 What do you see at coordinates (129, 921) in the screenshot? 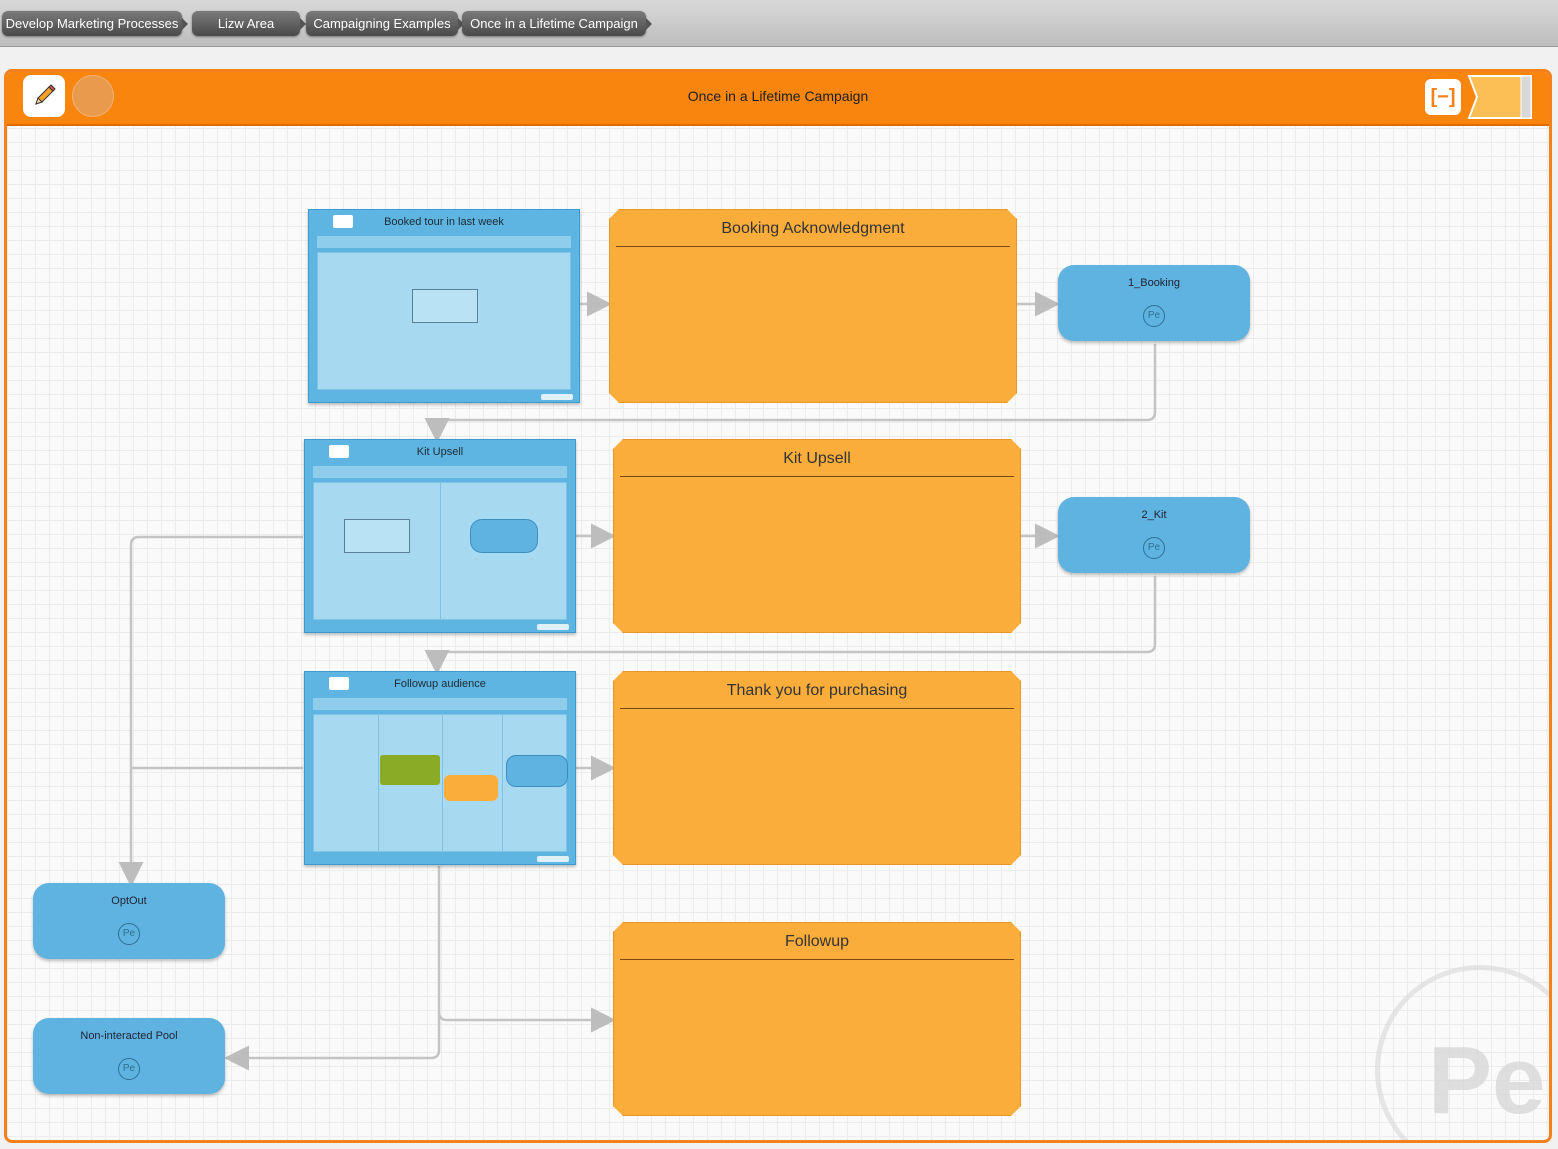
I see `pool-node-optout: OptOut Pe` at bounding box center [129, 921].